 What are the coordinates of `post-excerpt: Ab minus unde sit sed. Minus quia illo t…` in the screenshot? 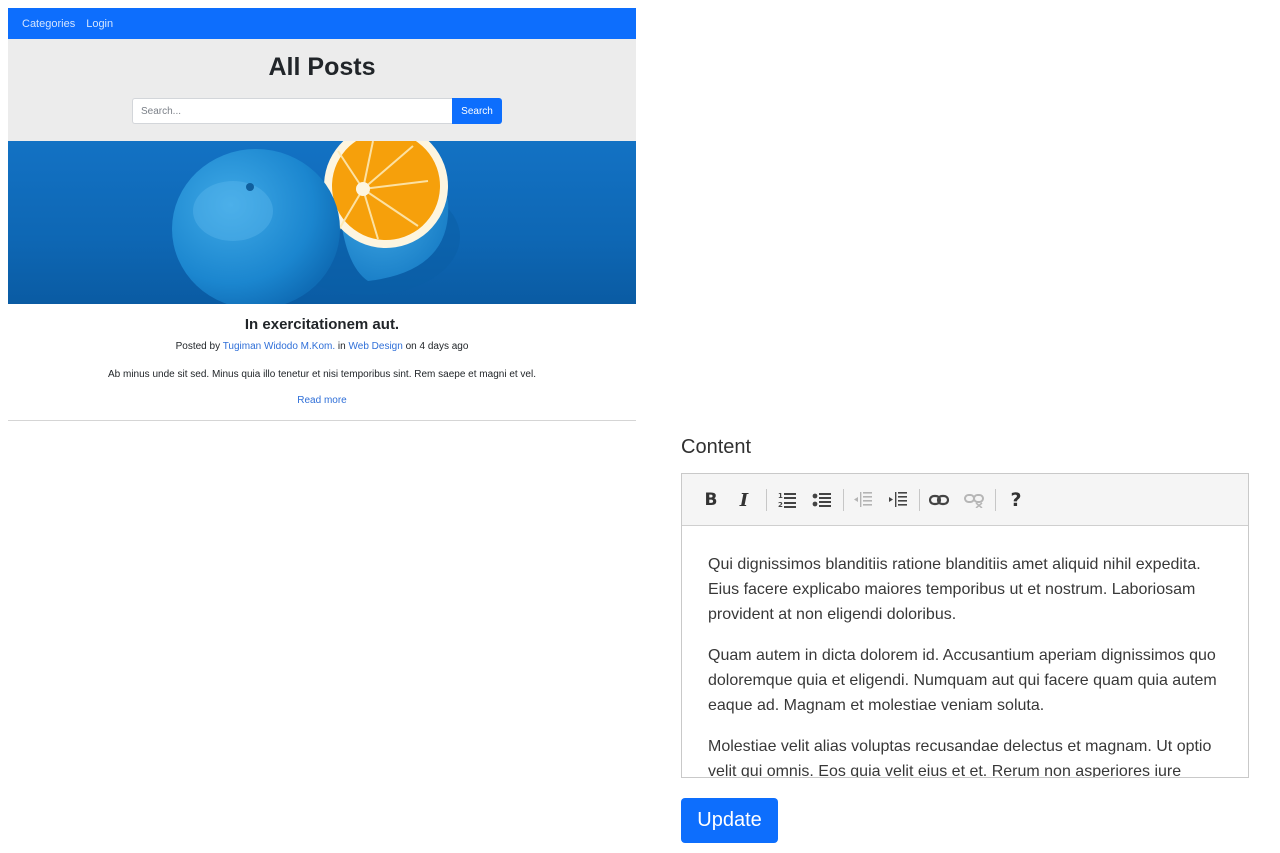 It's located at (322, 374).